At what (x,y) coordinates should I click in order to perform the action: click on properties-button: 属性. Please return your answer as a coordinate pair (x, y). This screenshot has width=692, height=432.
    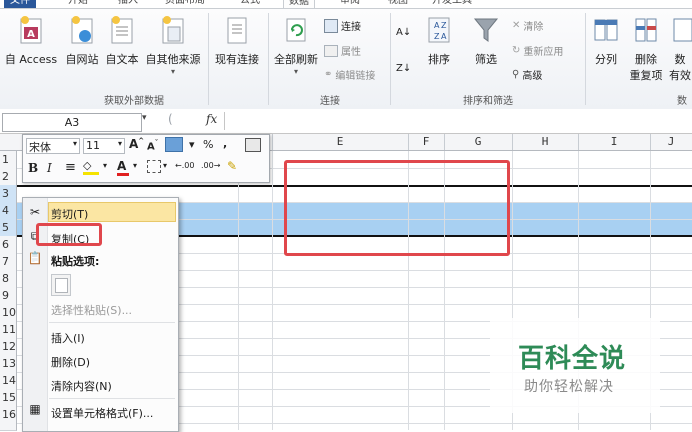
    Looking at the image, I should click on (342, 50).